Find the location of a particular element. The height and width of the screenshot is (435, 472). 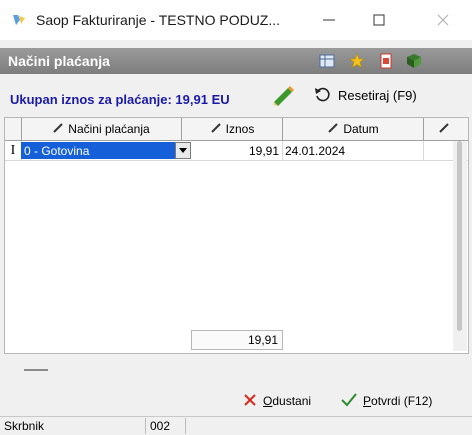

extra-cell is located at coordinates (439, 150).